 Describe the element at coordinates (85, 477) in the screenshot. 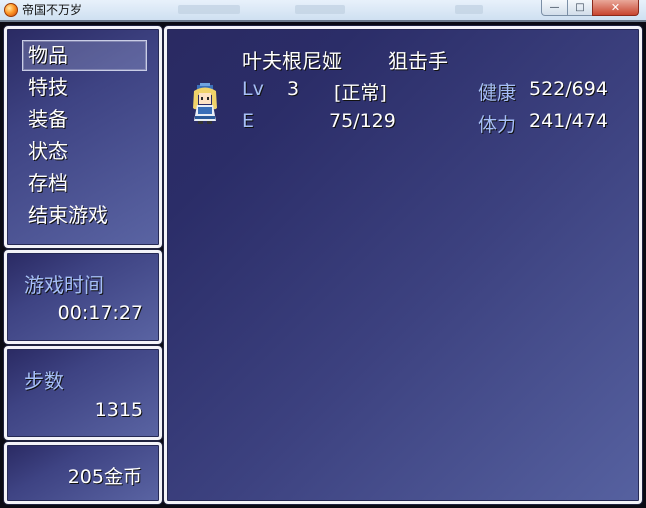

I see `gold-value: 205` at that location.